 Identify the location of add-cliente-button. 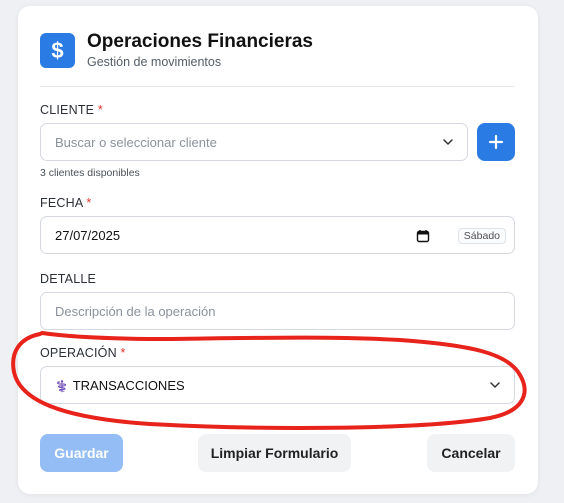
(496, 142).